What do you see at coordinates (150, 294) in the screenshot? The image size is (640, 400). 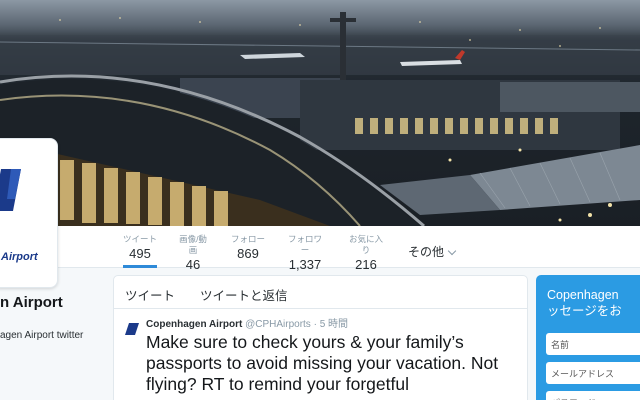 I see `tab-tweets: ツイート` at bounding box center [150, 294].